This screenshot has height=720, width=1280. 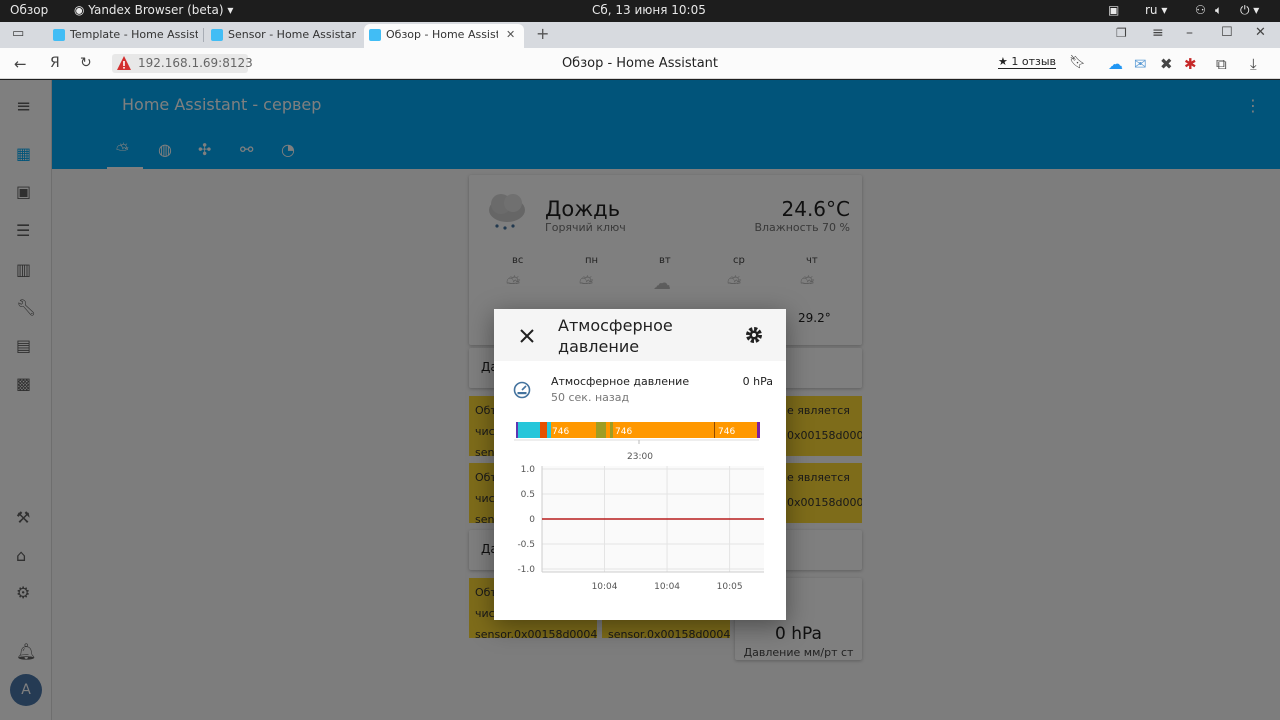 What do you see at coordinates (1166, 64) in the screenshot?
I see `puzzle-extension-icon: ✖` at bounding box center [1166, 64].